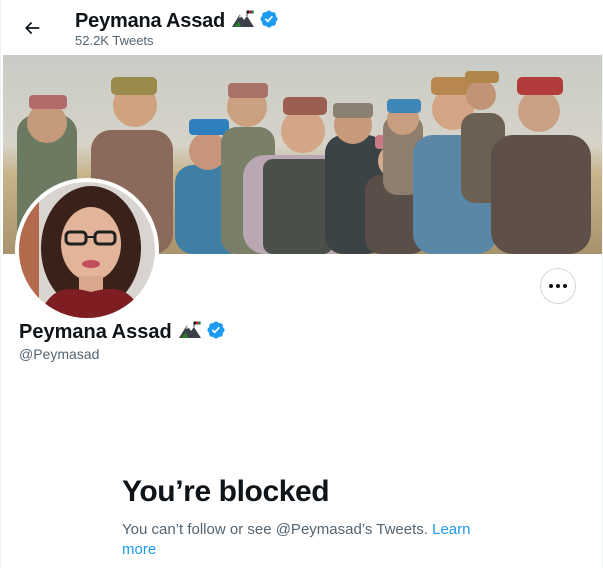 The width and height of the screenshot is (603, 568). Describe the element at coordinates (226, 491) in the screenshot. I see `blocked-title: You’re blocked` at that location.